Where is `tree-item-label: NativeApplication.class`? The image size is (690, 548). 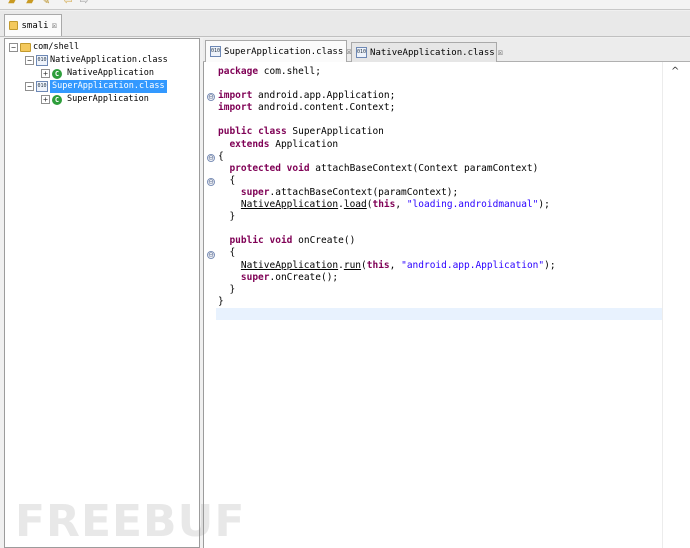 tree-item-label: NativeApplication.class is located at coordinates (109, 60).